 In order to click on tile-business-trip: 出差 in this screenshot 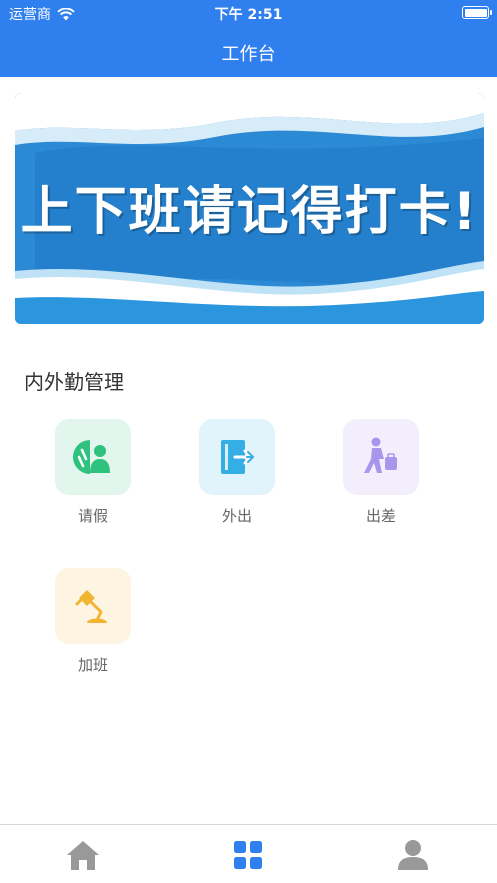, I will do `click(381, 472)`.